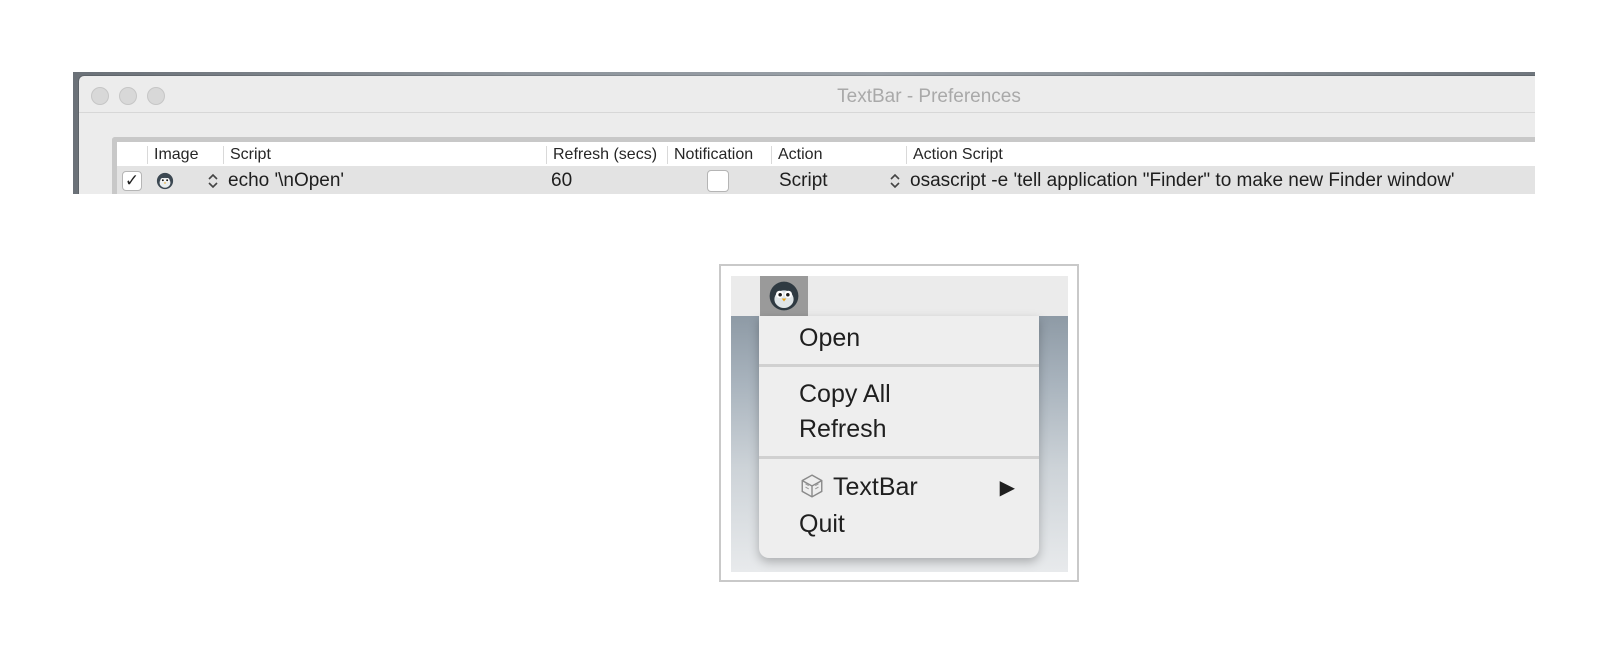 This screenshot has height=652, width=1604. I want to click on status-menu: Open Copy All Refresh TextBar ▶ Quit, so click(899, 437).